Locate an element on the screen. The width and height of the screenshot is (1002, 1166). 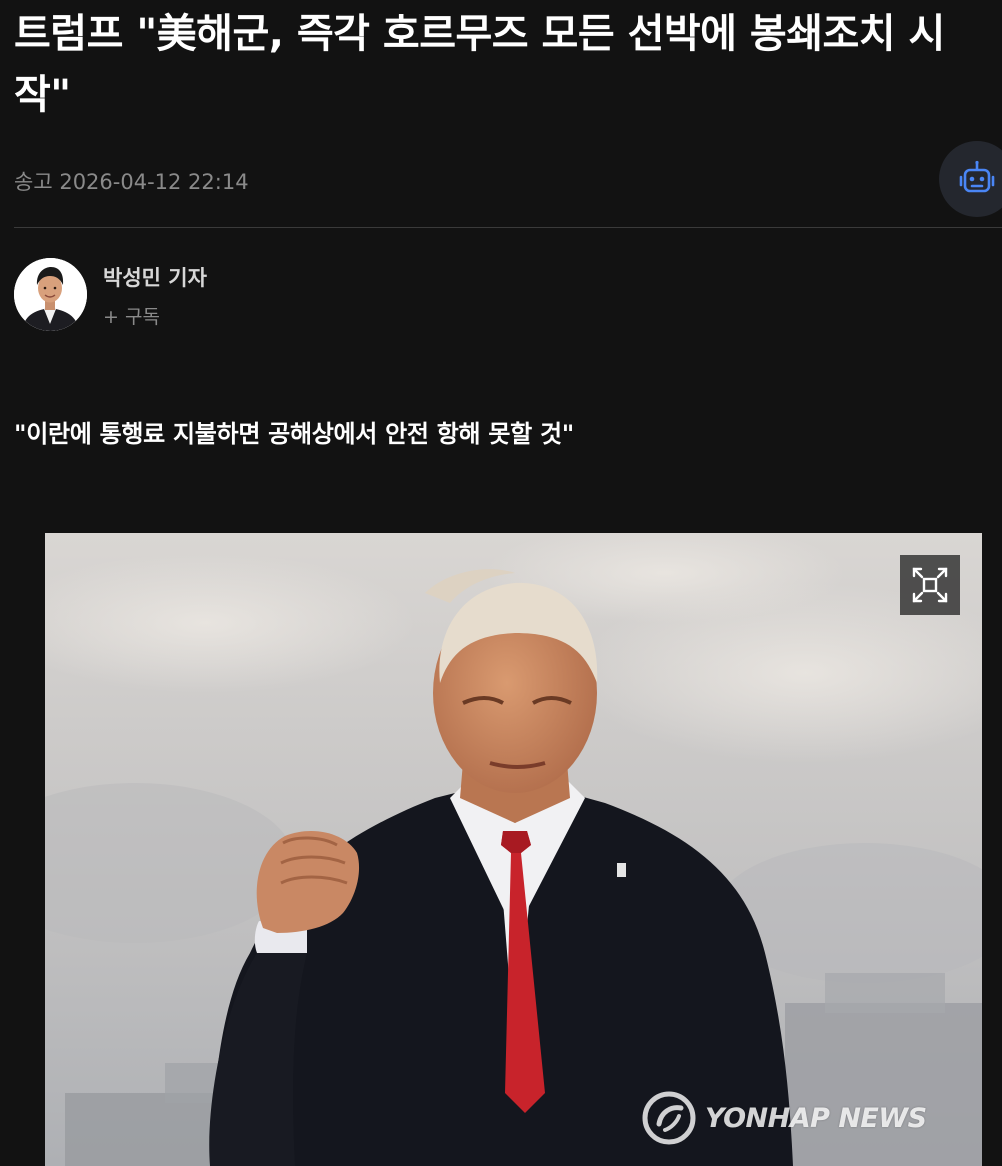
robot-icon is located at coordinates (977, 176).